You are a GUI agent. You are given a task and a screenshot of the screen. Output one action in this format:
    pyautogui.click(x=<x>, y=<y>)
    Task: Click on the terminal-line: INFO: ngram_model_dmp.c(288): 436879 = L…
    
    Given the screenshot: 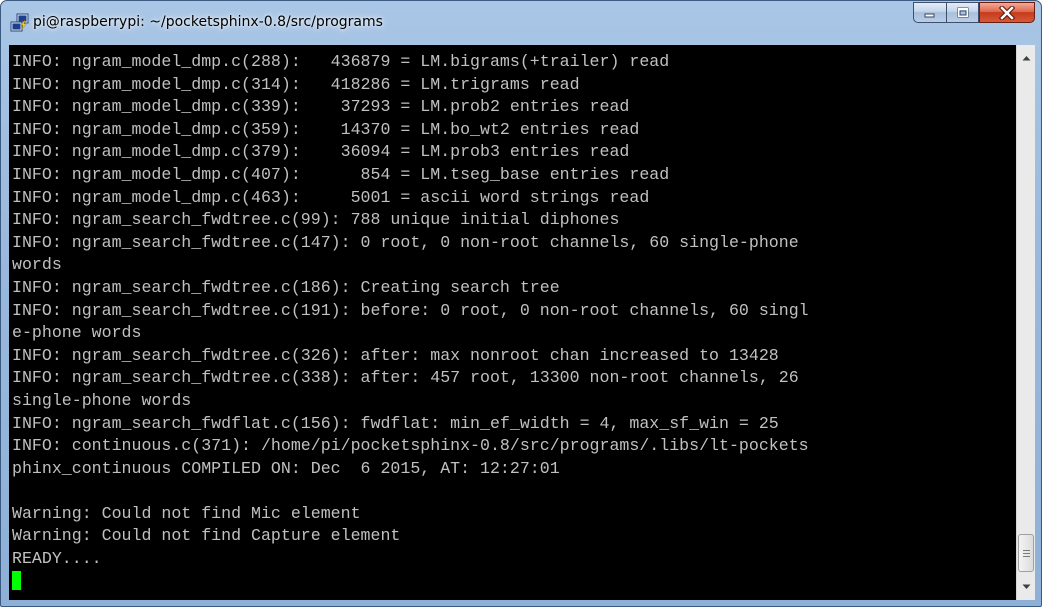 What is the action you would take?
    pyautogui.click(x=410, y=62)
    